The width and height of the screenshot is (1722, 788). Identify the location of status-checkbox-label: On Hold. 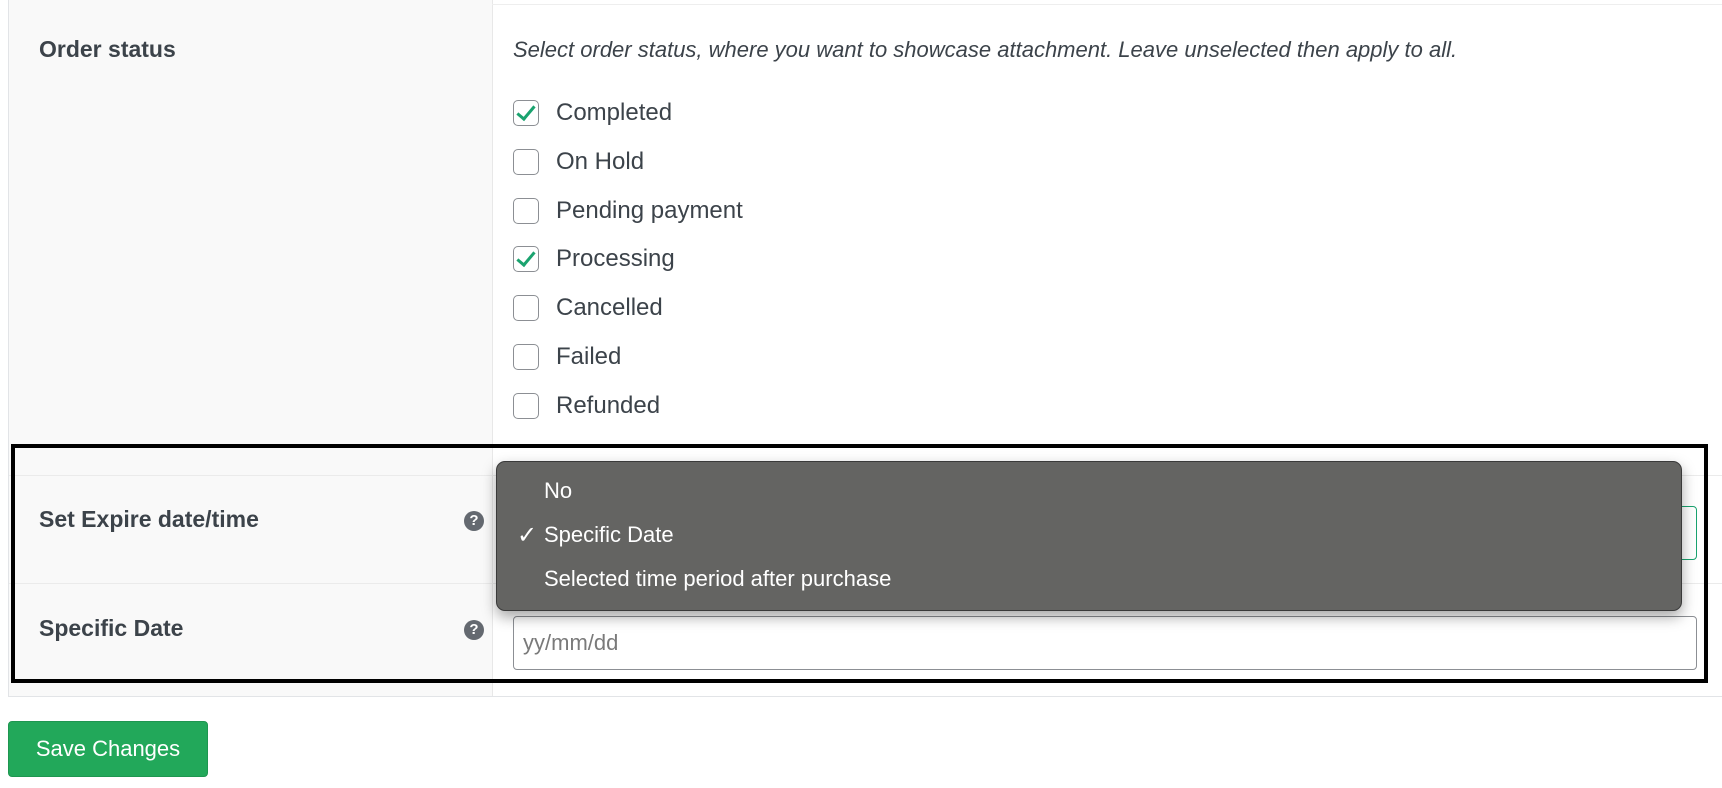
(600, 161).